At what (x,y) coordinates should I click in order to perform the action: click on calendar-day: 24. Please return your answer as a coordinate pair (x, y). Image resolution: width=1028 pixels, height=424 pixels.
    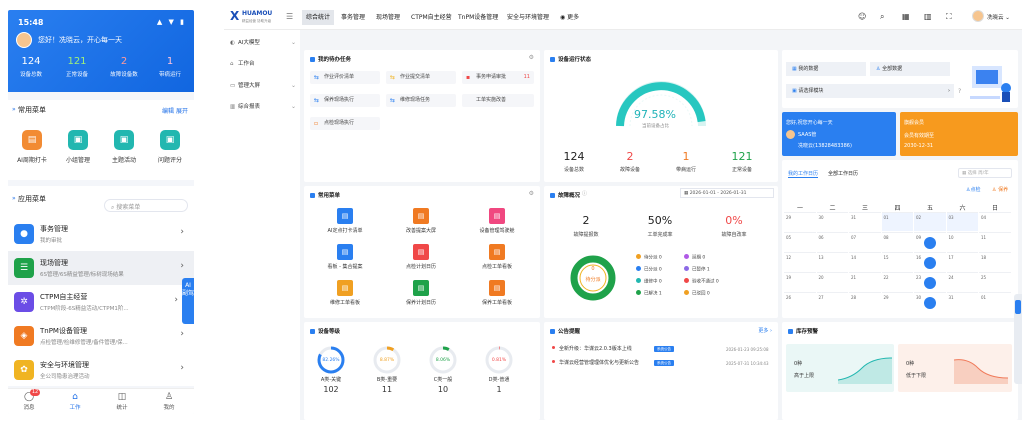
    Looking at the image, I should click on (962, 281).